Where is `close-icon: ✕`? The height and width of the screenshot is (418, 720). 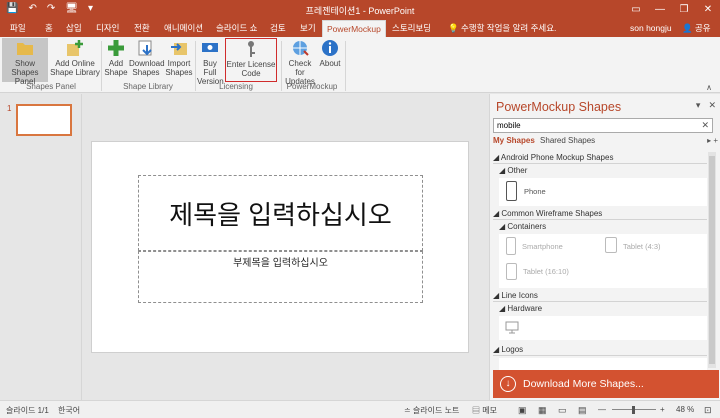
close-icon: ✕ is located at coordinates (708, 10).